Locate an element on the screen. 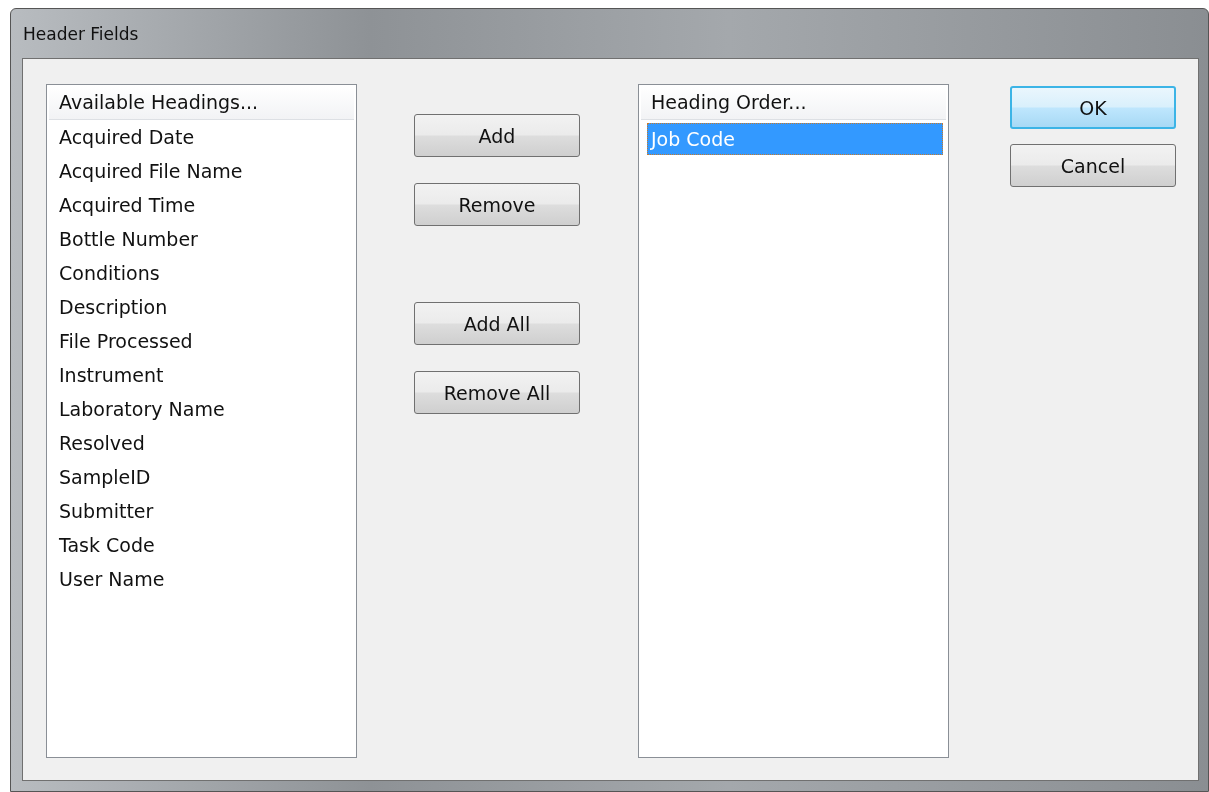 This screenshot has width=1209, height=792. window-title: Header Fields is located at coordinates (81, 33).